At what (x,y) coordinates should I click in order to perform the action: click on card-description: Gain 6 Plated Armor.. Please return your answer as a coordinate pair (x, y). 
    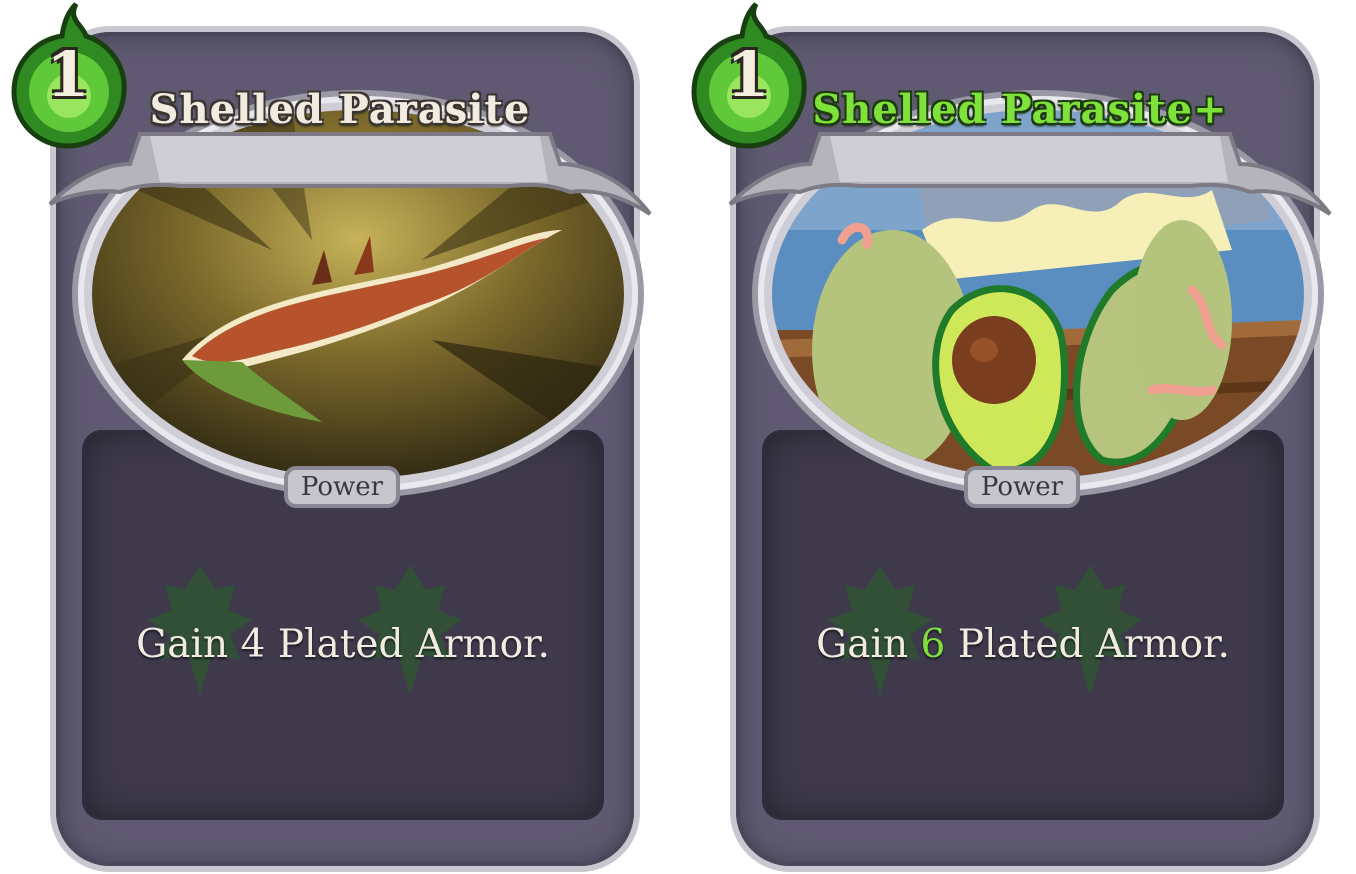
    Looking at the image, I should click on (1023, 644).